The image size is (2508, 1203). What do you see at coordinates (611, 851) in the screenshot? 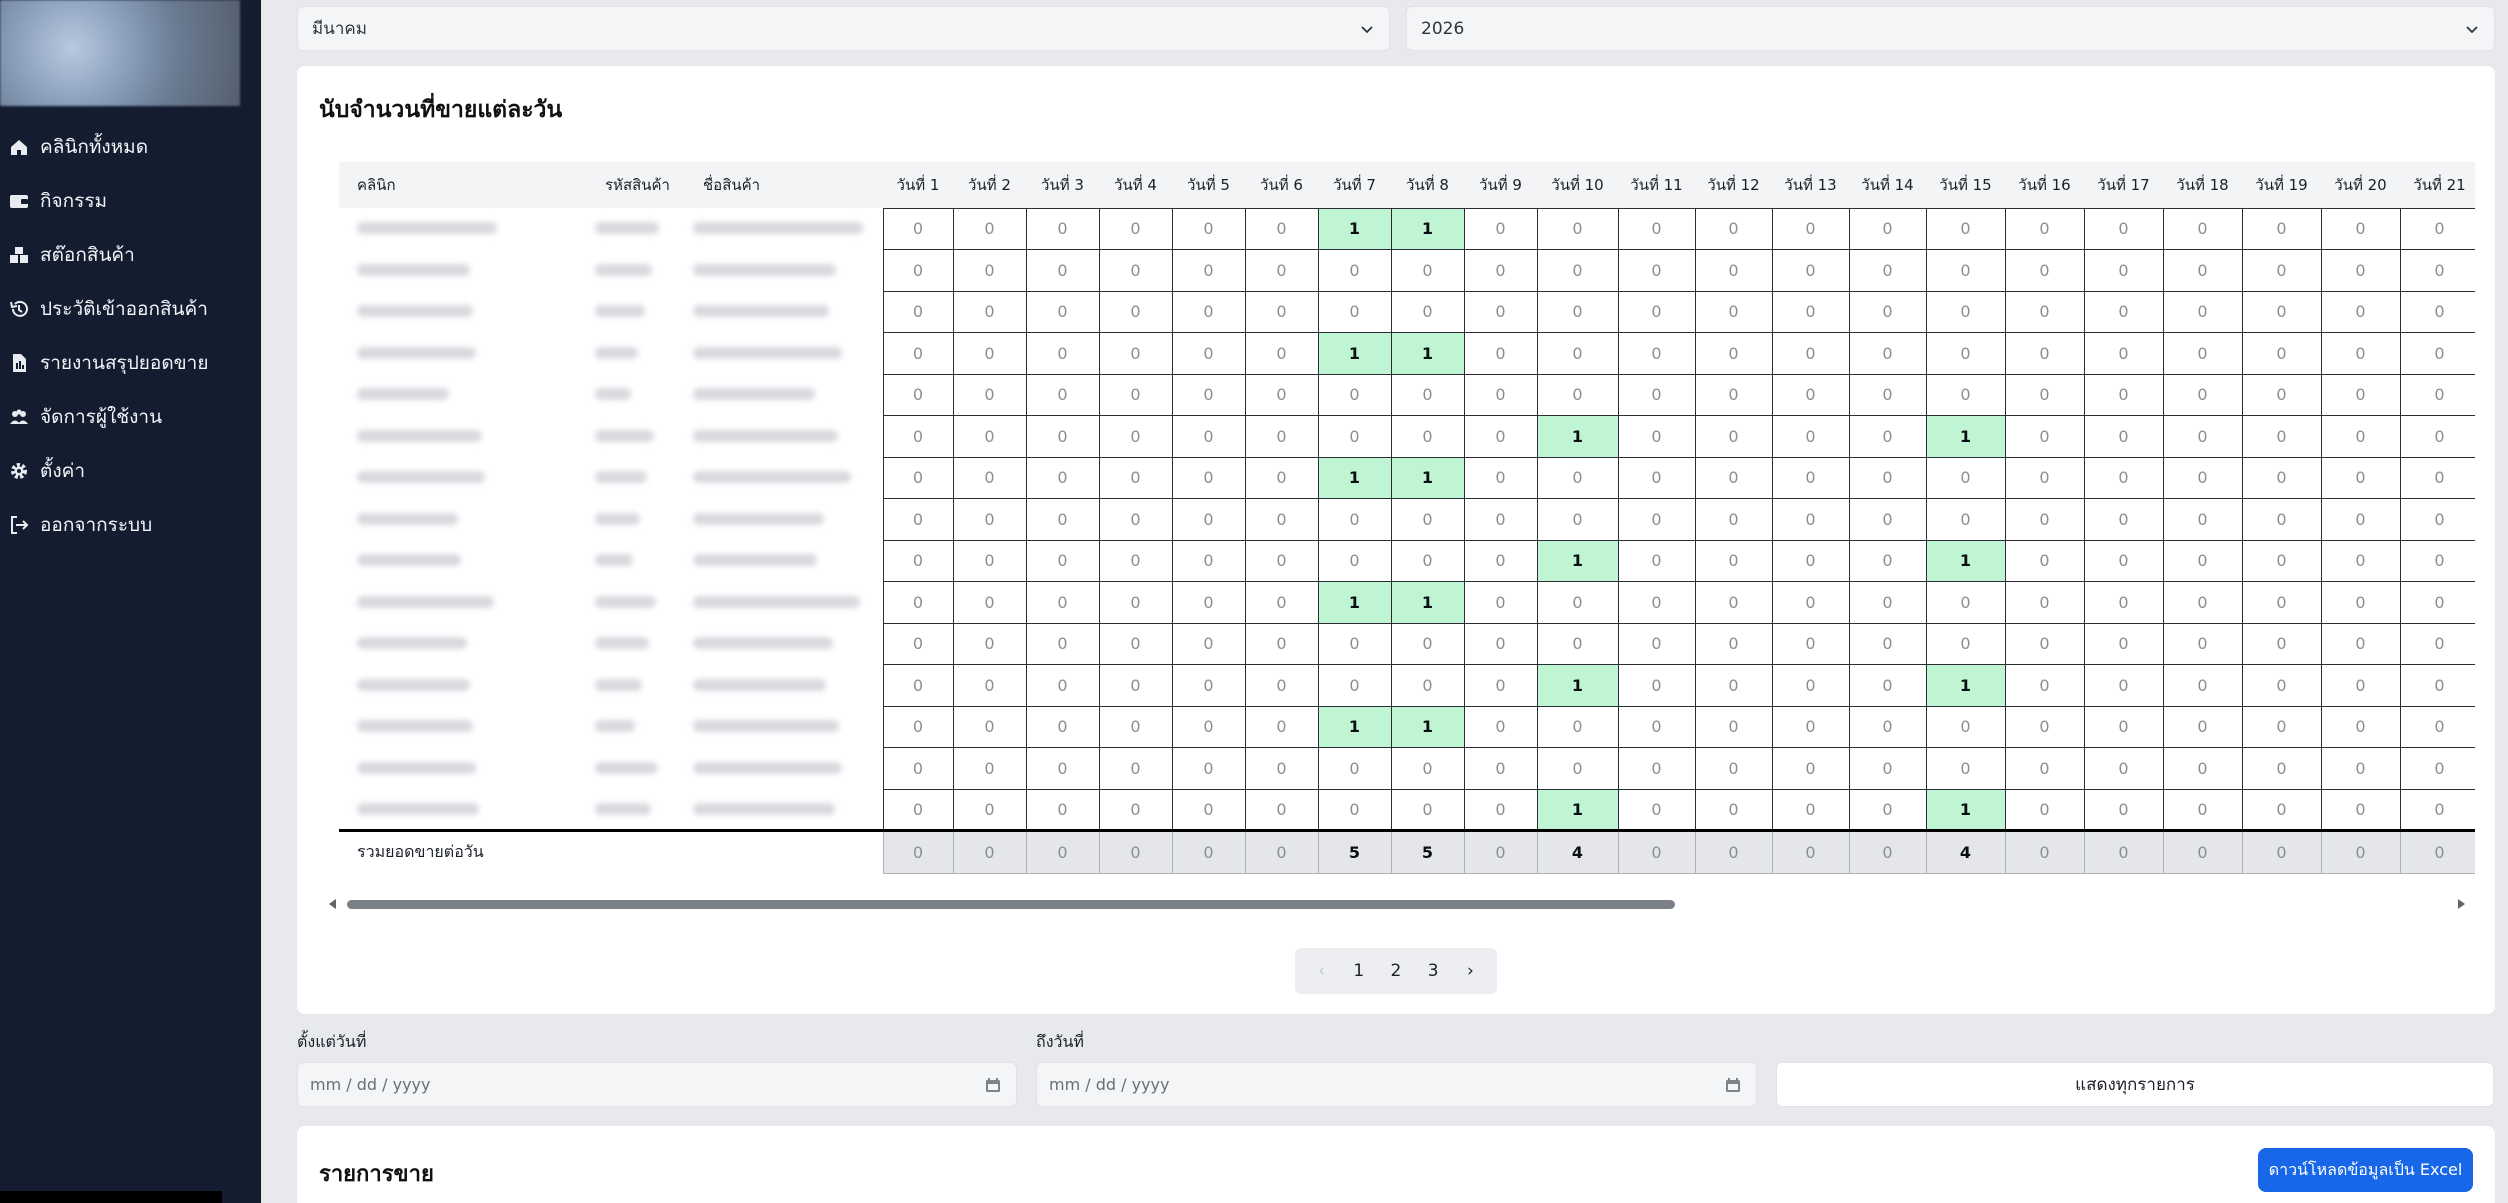
I see `totals-label: รวมยอดขายต่อวัน` at bounding box center [611, 851].